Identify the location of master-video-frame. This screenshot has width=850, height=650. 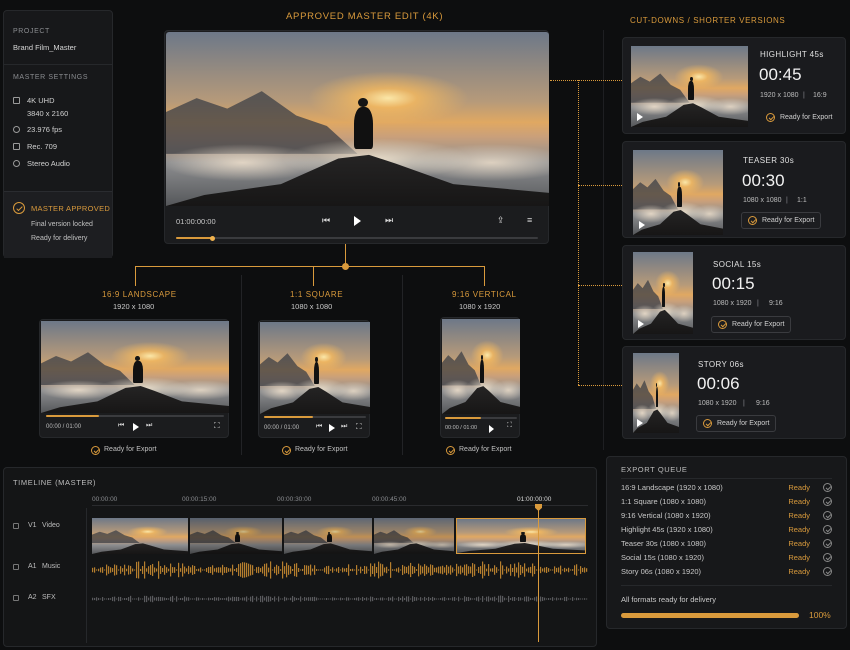
(357, 119).